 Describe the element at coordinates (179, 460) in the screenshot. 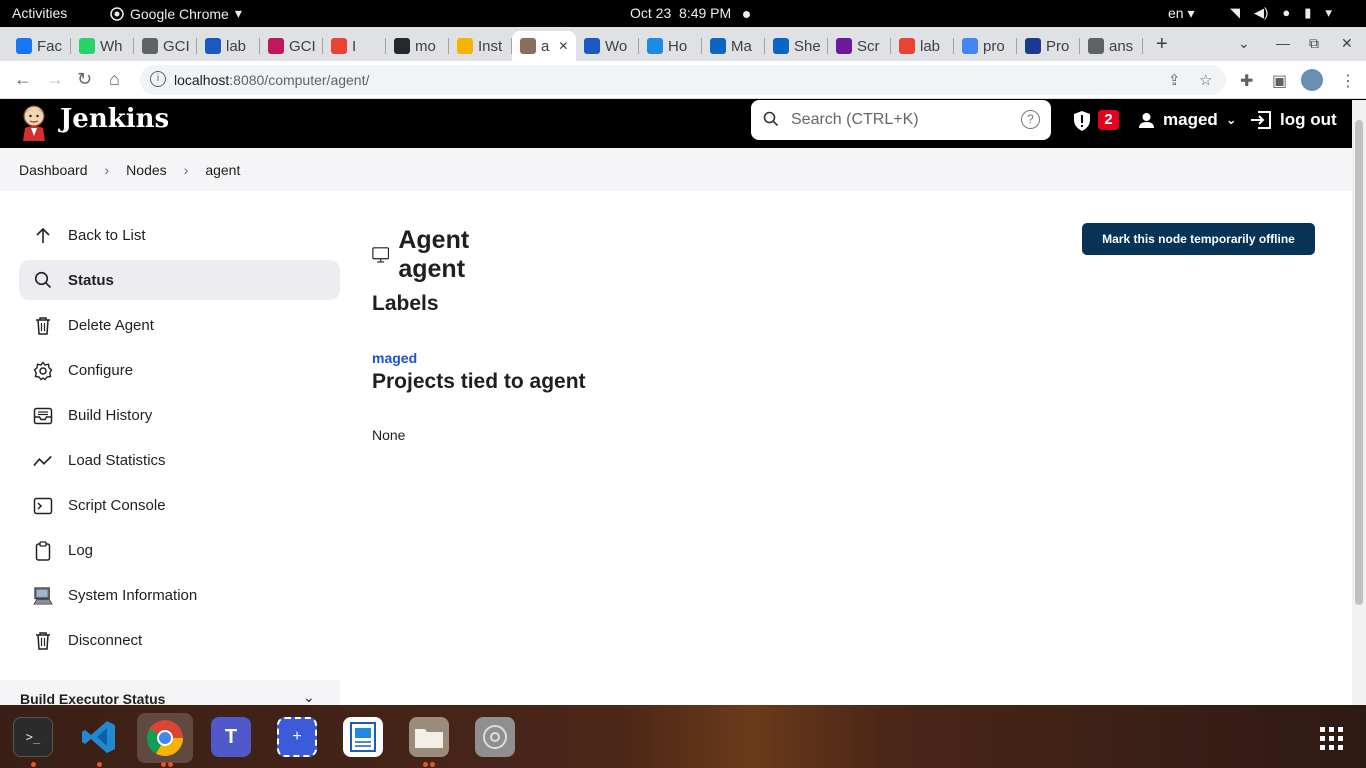

I see `sidebar-item-load-statistics: Load Statistics` at that location.